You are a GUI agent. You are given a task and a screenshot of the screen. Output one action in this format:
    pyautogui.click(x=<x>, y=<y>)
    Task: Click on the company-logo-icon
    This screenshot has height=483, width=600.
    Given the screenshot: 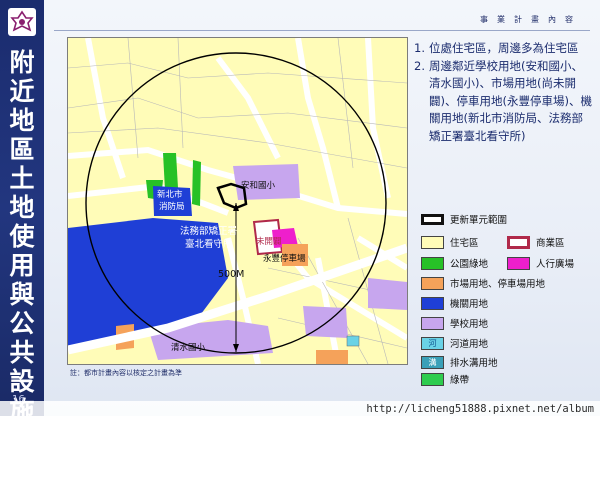 What is the action you would take?
    pyautogui.click(x=22, y=22)
    